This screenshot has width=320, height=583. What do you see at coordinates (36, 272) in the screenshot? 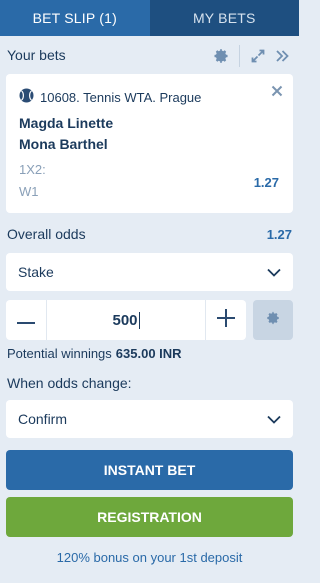
I see `stake-type-label: Stake` at bounding box center [36, 272].